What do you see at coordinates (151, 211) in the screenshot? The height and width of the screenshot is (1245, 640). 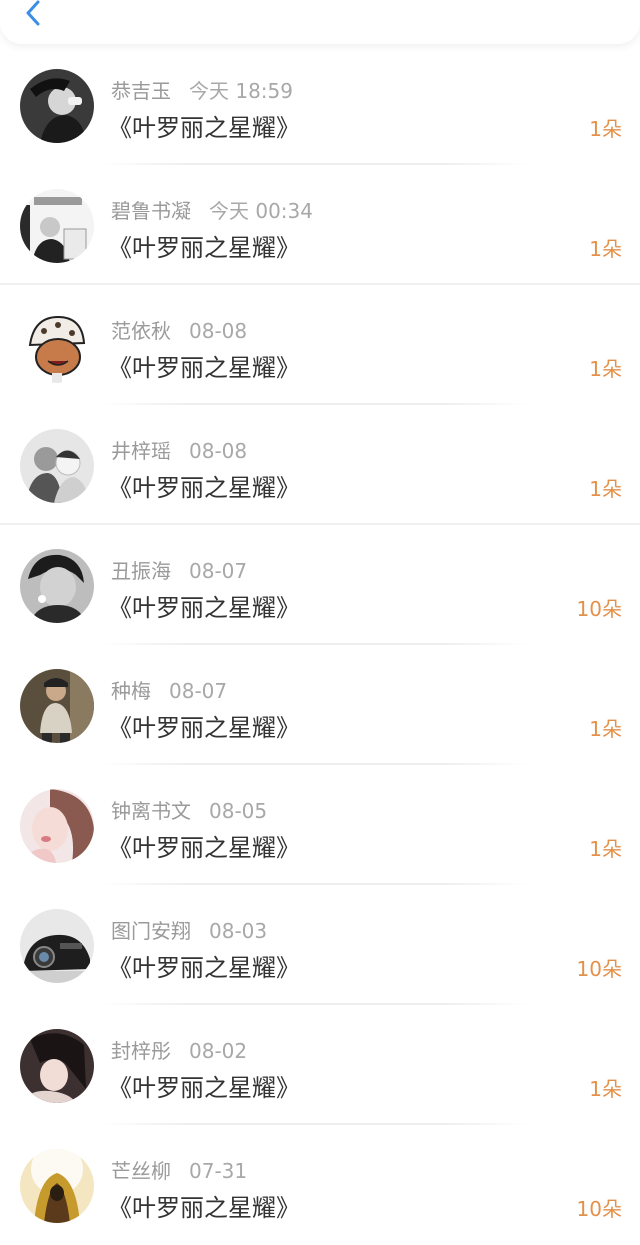 I see `sender-name: 碧鲁书凝` at bounding box center [151, 211].